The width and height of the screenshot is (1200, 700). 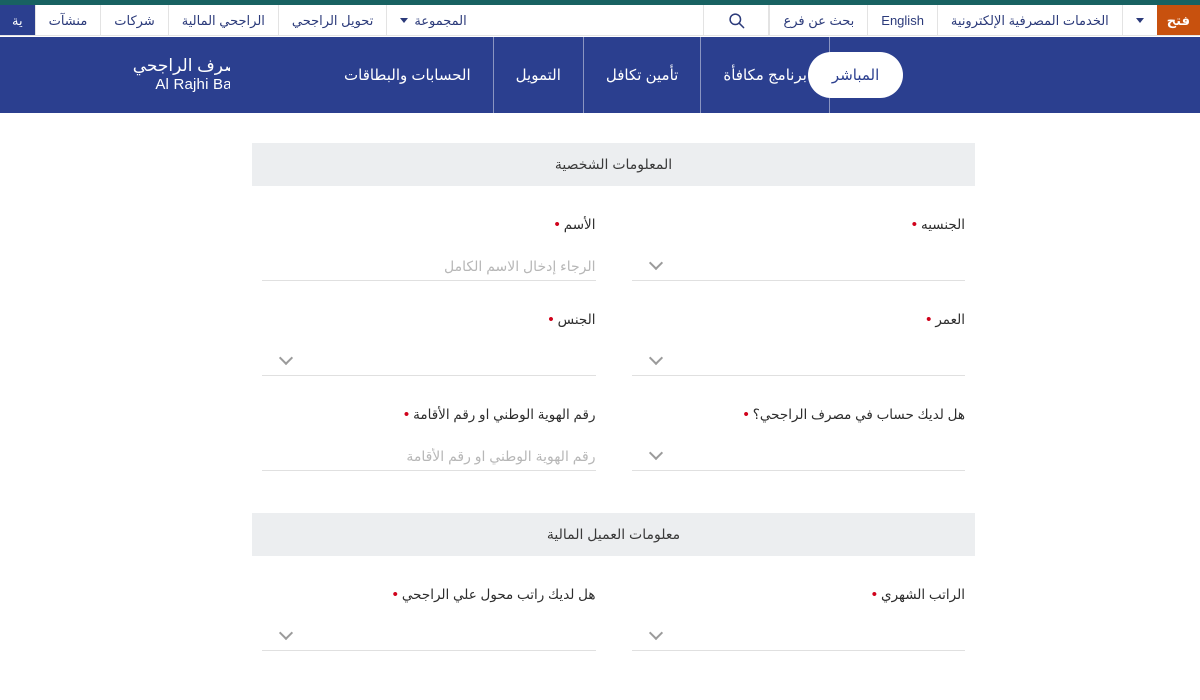 I want to click on field-label-nationality: الجنسيه•, so click(x=798, y=224).